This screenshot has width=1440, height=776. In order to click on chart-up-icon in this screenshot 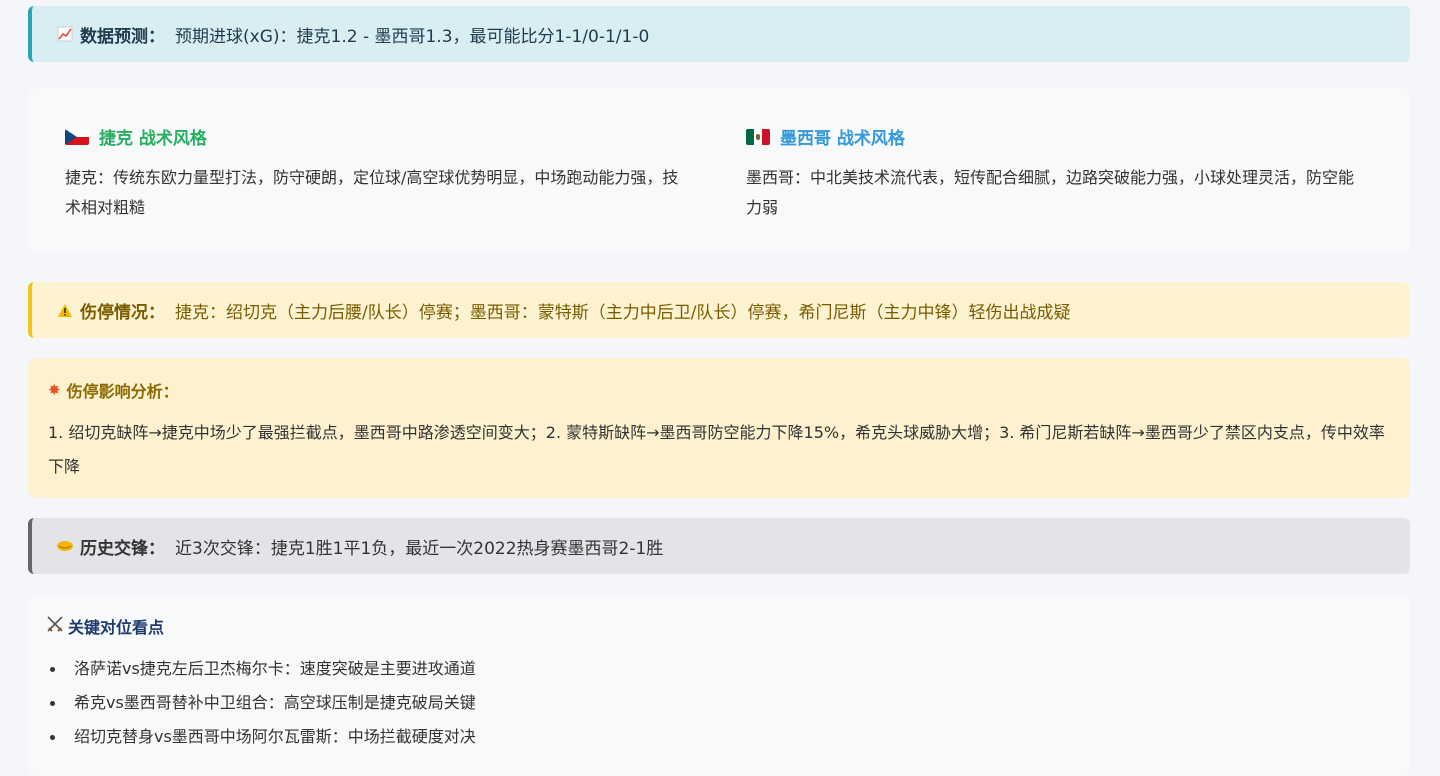, I will do `click(65, 34)`.